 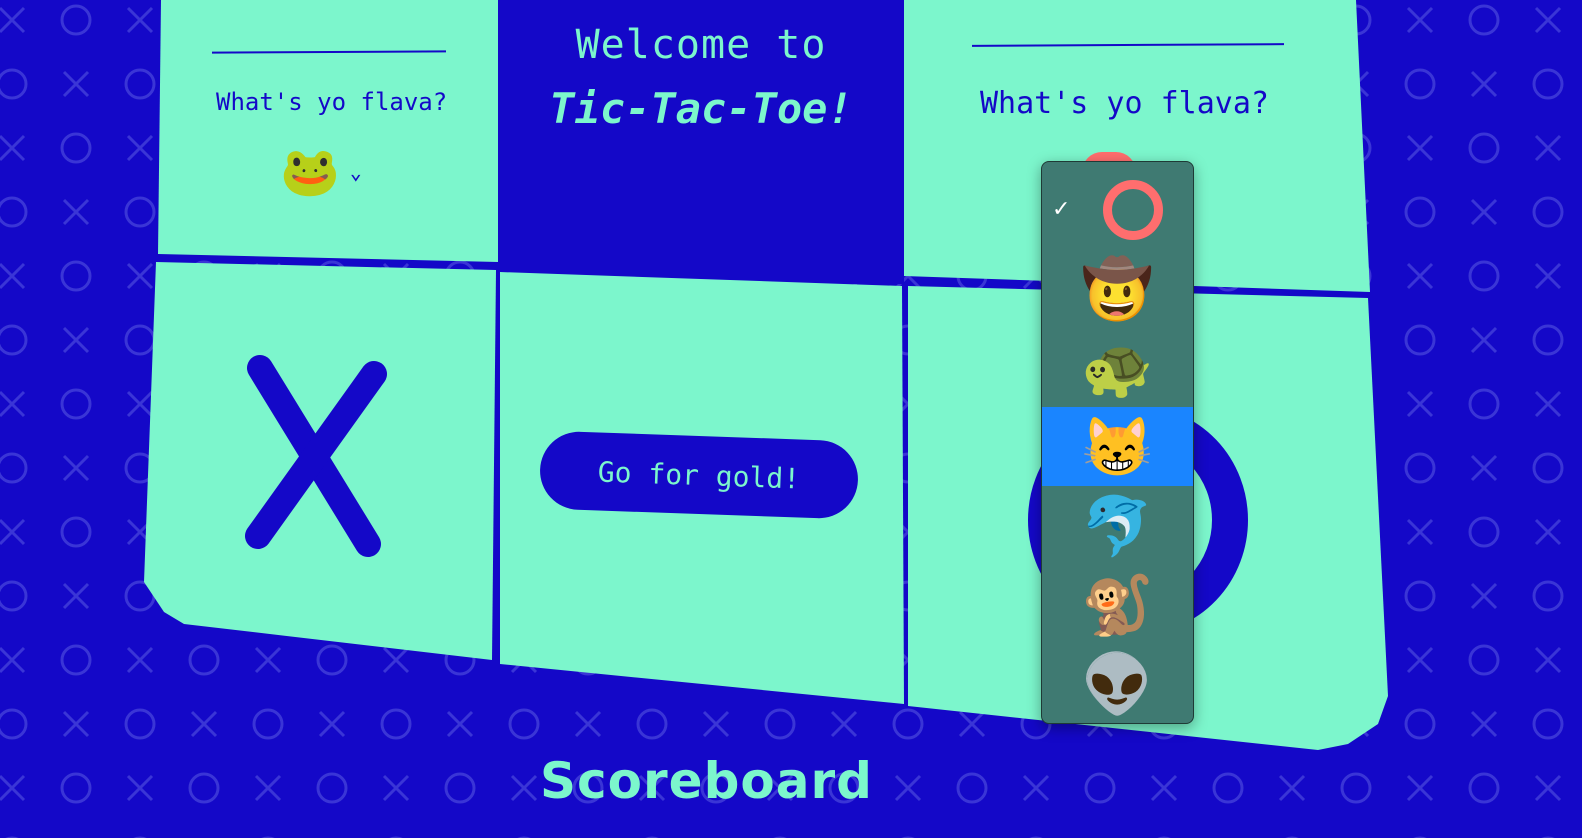 I want to click on dropdown-option-ring: ✓, so click(x=1117, y=209).